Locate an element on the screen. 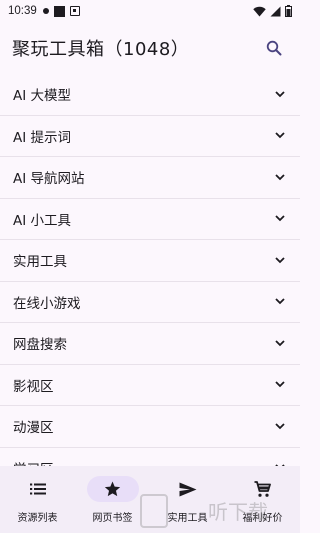 This screenshot has width=320, height=533. list-item-label: AI 导航网站 is located at coordinates (49, 179).